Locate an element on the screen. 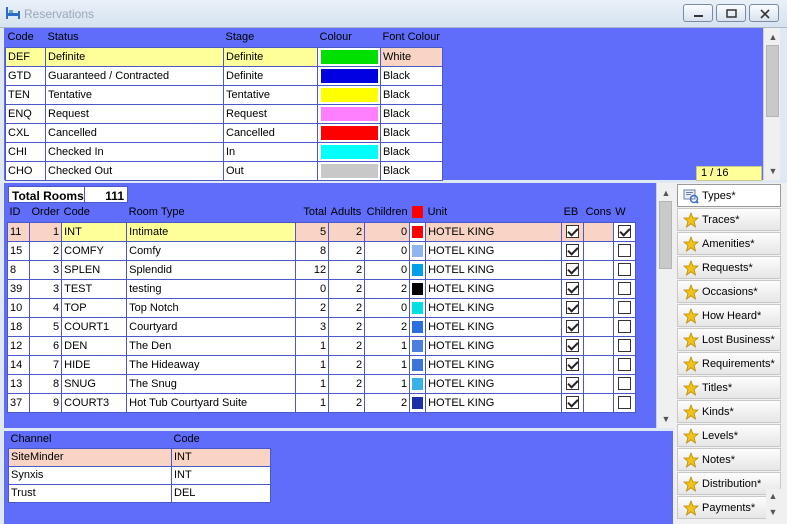 The width and height of the screenshot is (787, 524). status-code-cell: CHO is located at coordinates (25, 170).